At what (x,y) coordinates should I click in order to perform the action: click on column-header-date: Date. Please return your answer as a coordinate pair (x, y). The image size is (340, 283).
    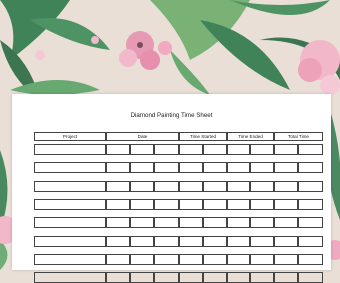
    Looking at the image, I should click on (142, 136).